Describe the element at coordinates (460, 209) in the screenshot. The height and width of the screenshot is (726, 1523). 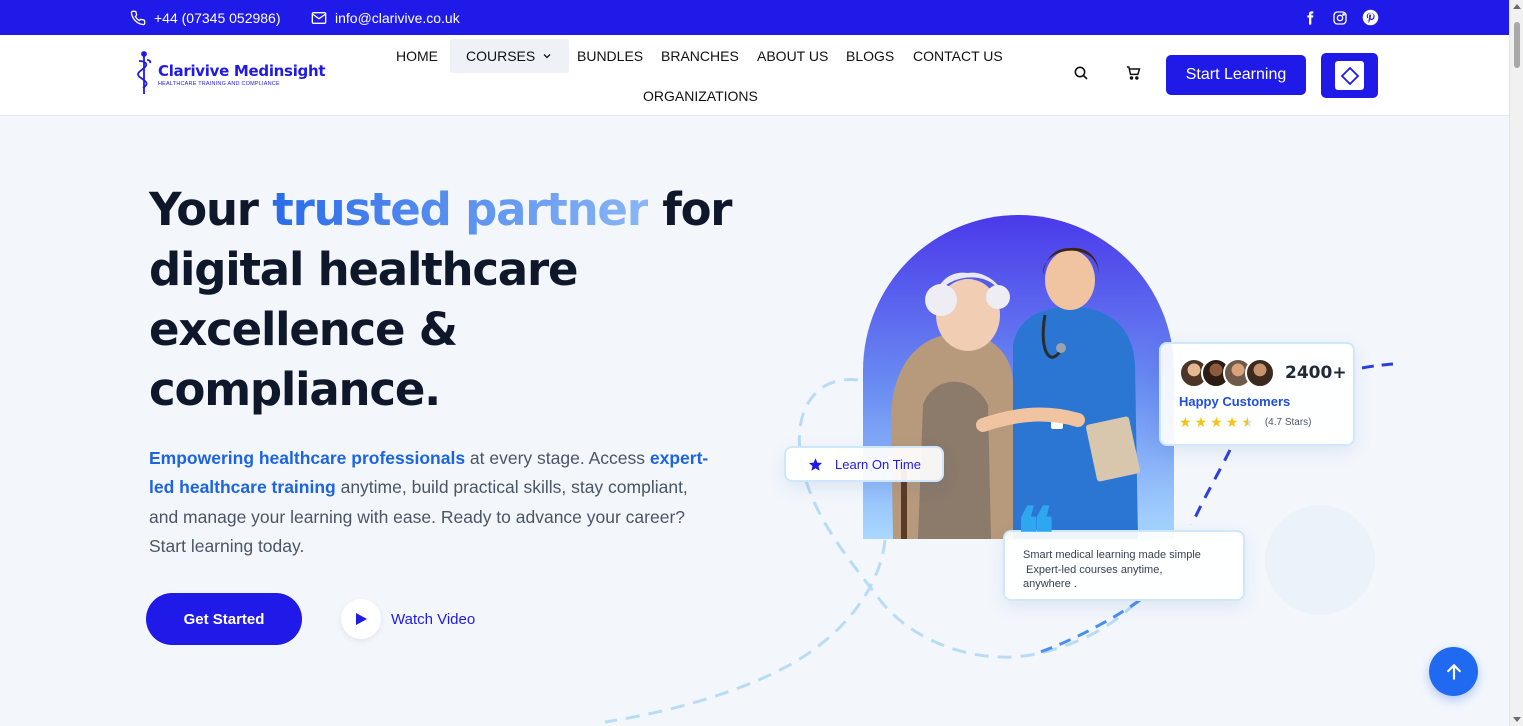
I see `hero-title-highlight: trusted partner` at that location.